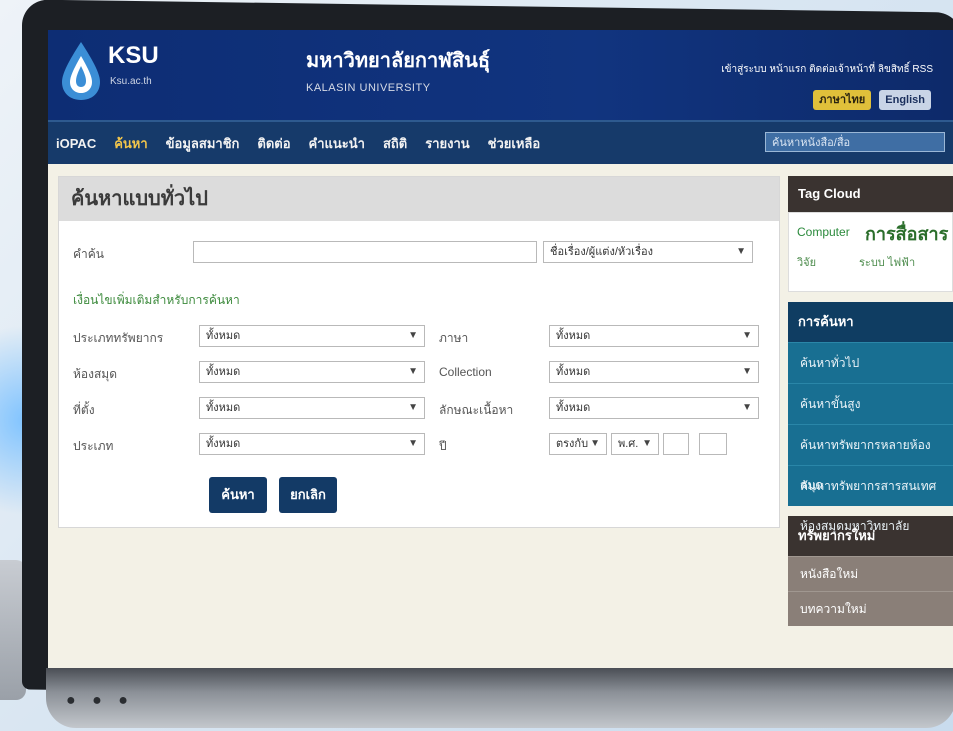 The width and height of the screenshot is (953, 731). Describe the element at coordinates (476, 410) in the screenshot. I see `filter-label: ลักษณะเนื้อหา` at that location.